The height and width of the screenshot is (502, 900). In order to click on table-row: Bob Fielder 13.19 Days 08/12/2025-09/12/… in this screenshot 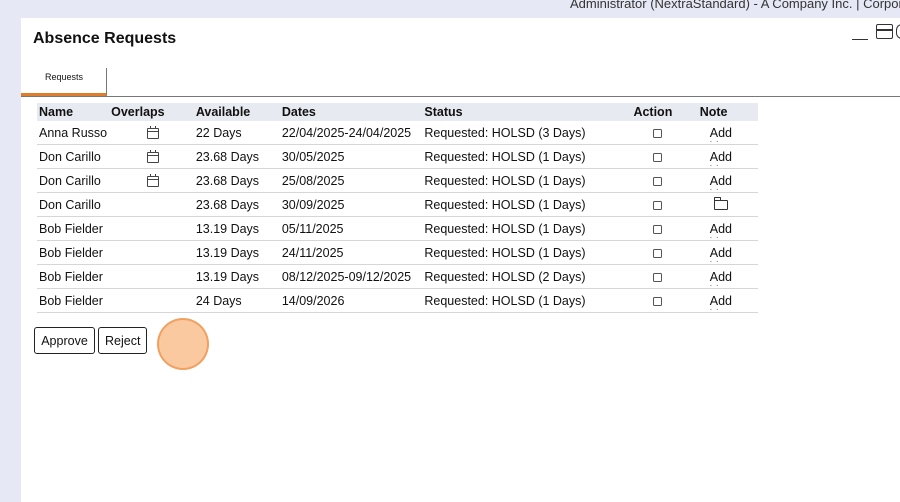, I will do `click(397, 276)`.